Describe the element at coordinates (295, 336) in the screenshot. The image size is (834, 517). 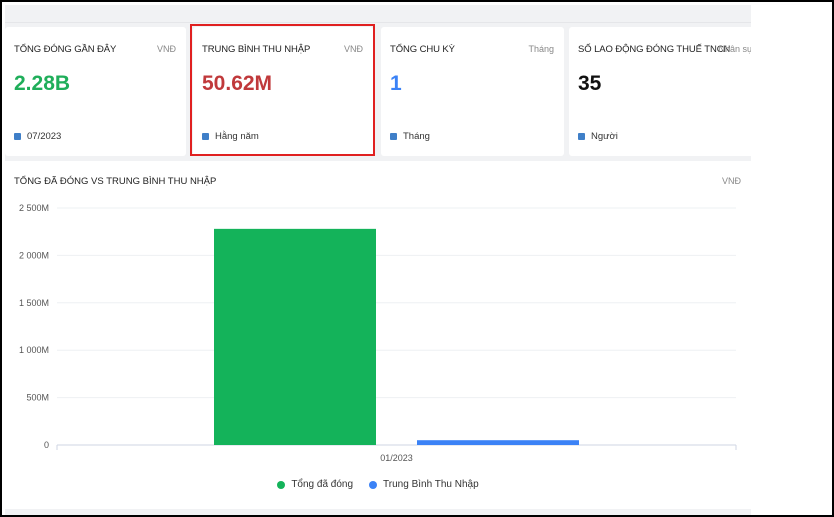
I see `bar-total-paid` at that location.